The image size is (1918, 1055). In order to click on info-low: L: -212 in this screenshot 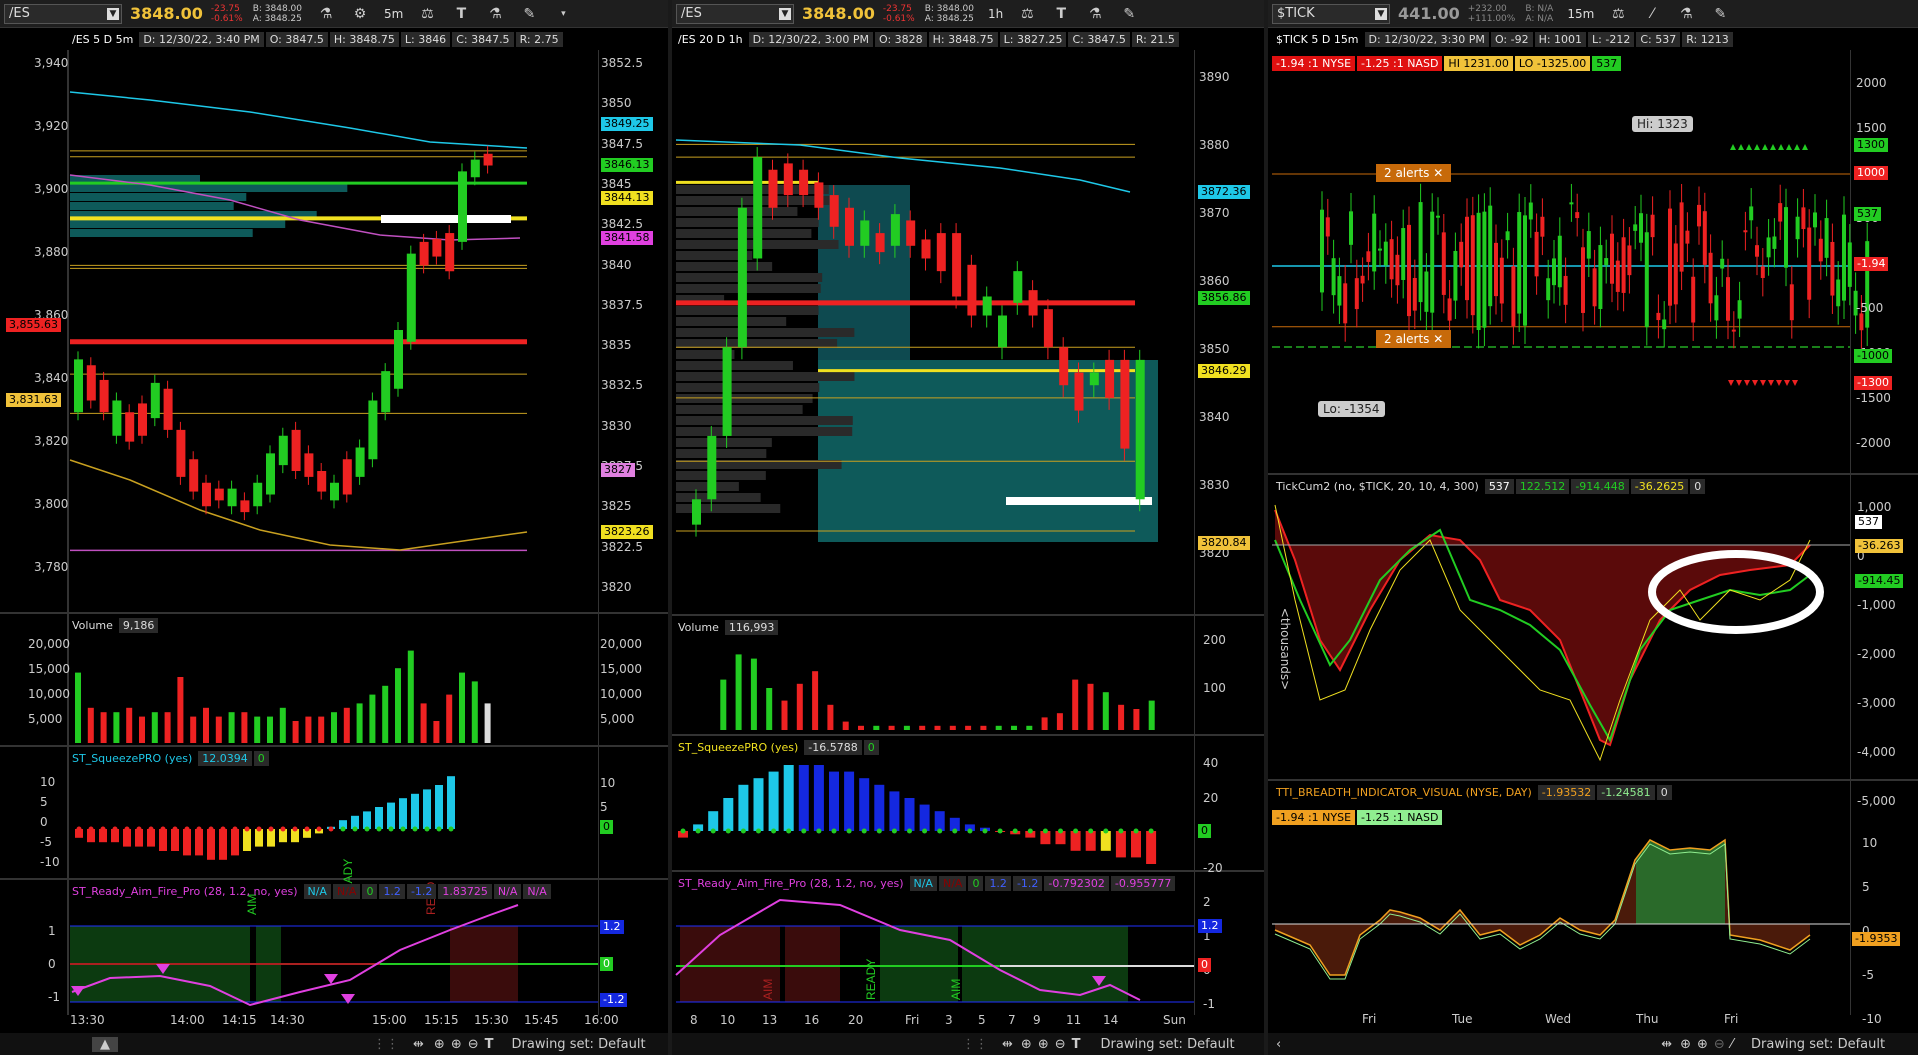, I will do `click(1611, 39)`.